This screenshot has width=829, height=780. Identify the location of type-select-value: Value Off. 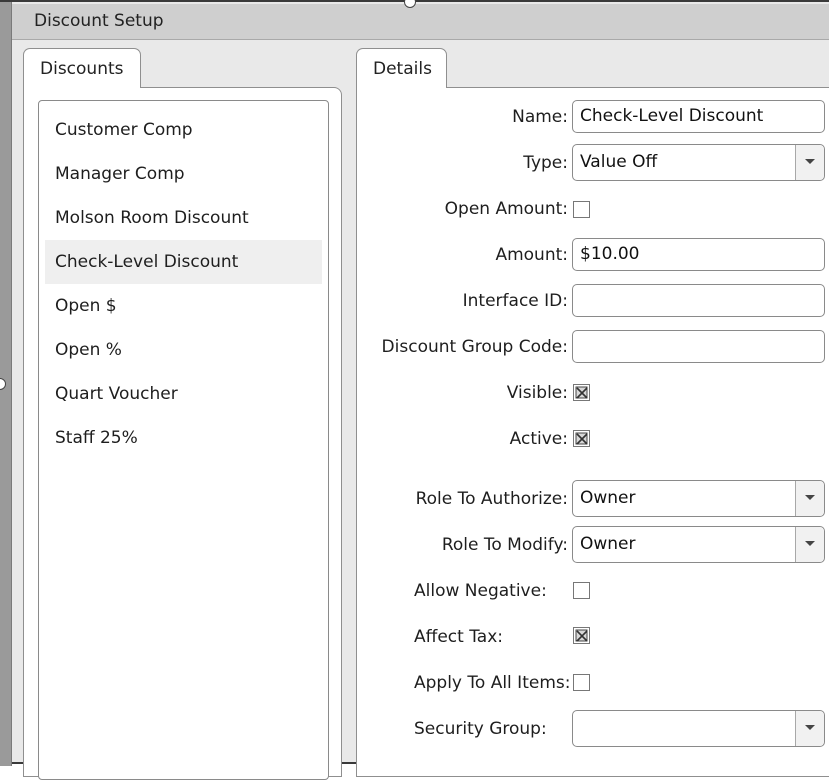
(619, 162).